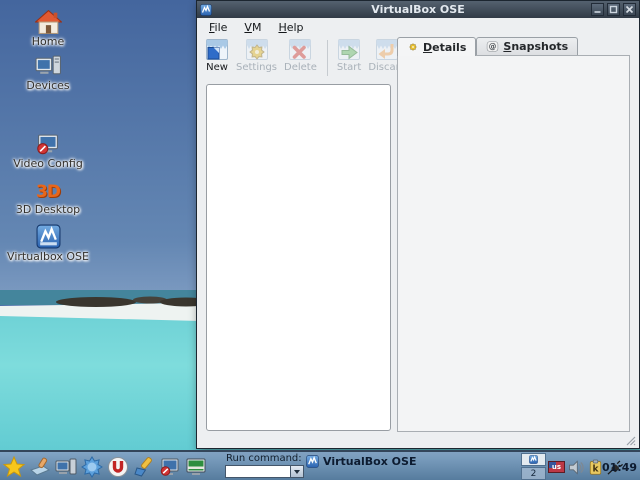  I want to click on u-ring-icon, so click(118, 467).